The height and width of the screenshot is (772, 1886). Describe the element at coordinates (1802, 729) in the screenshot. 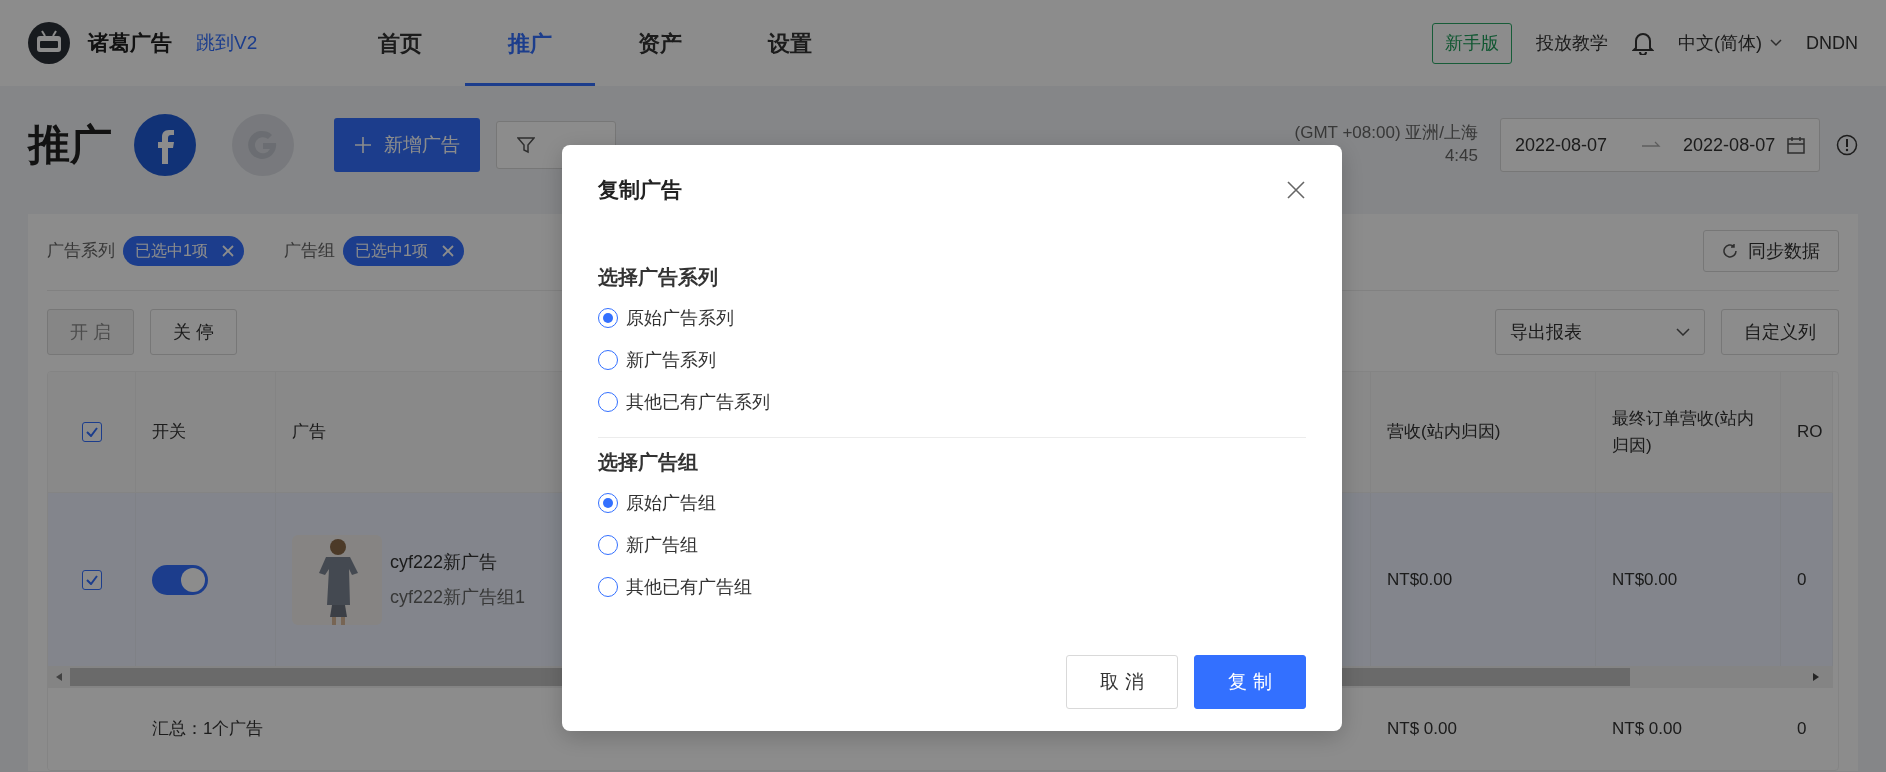

I see `summary-cell-text: 0` at that location.